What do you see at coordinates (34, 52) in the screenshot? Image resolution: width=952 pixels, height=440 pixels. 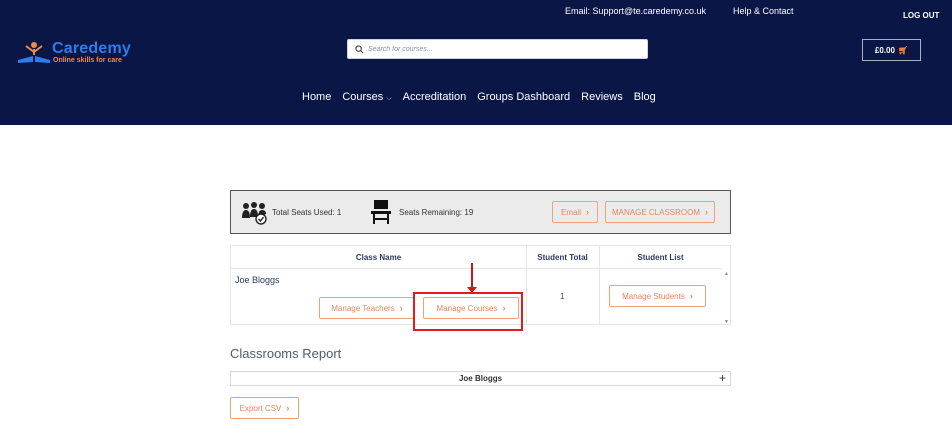 I see `logo-book-icon` at bounding box center [34, 52].